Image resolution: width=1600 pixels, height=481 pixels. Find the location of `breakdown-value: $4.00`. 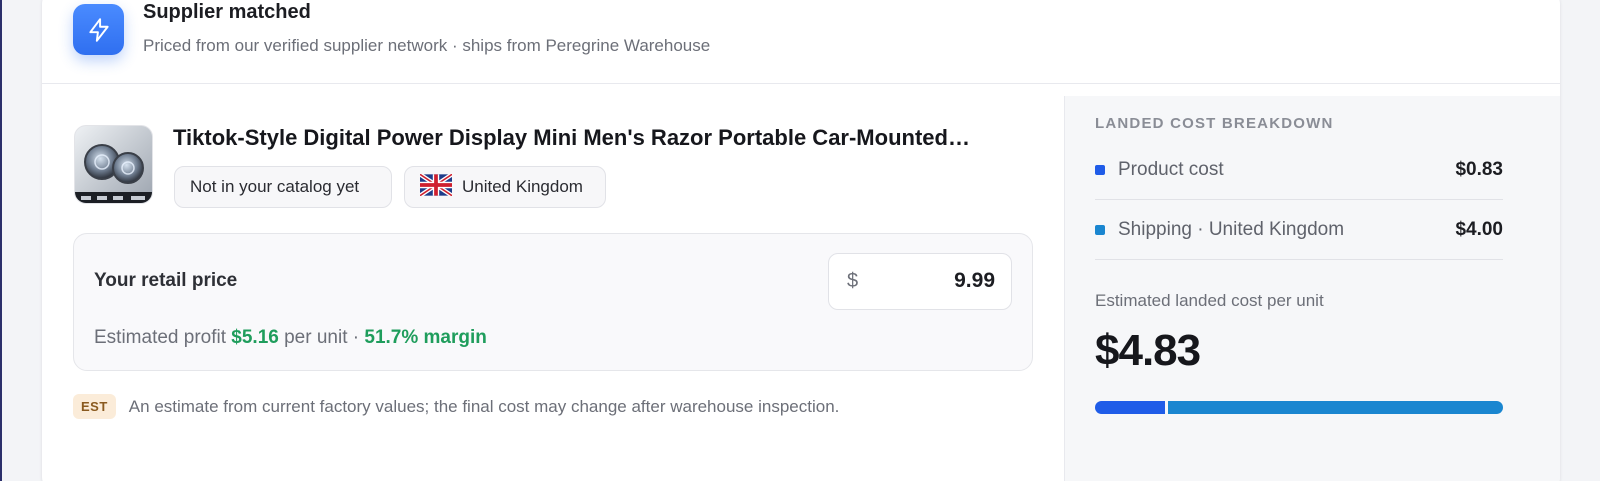

breakdown-value: $4.00 is located at coordinates (1479, 229).